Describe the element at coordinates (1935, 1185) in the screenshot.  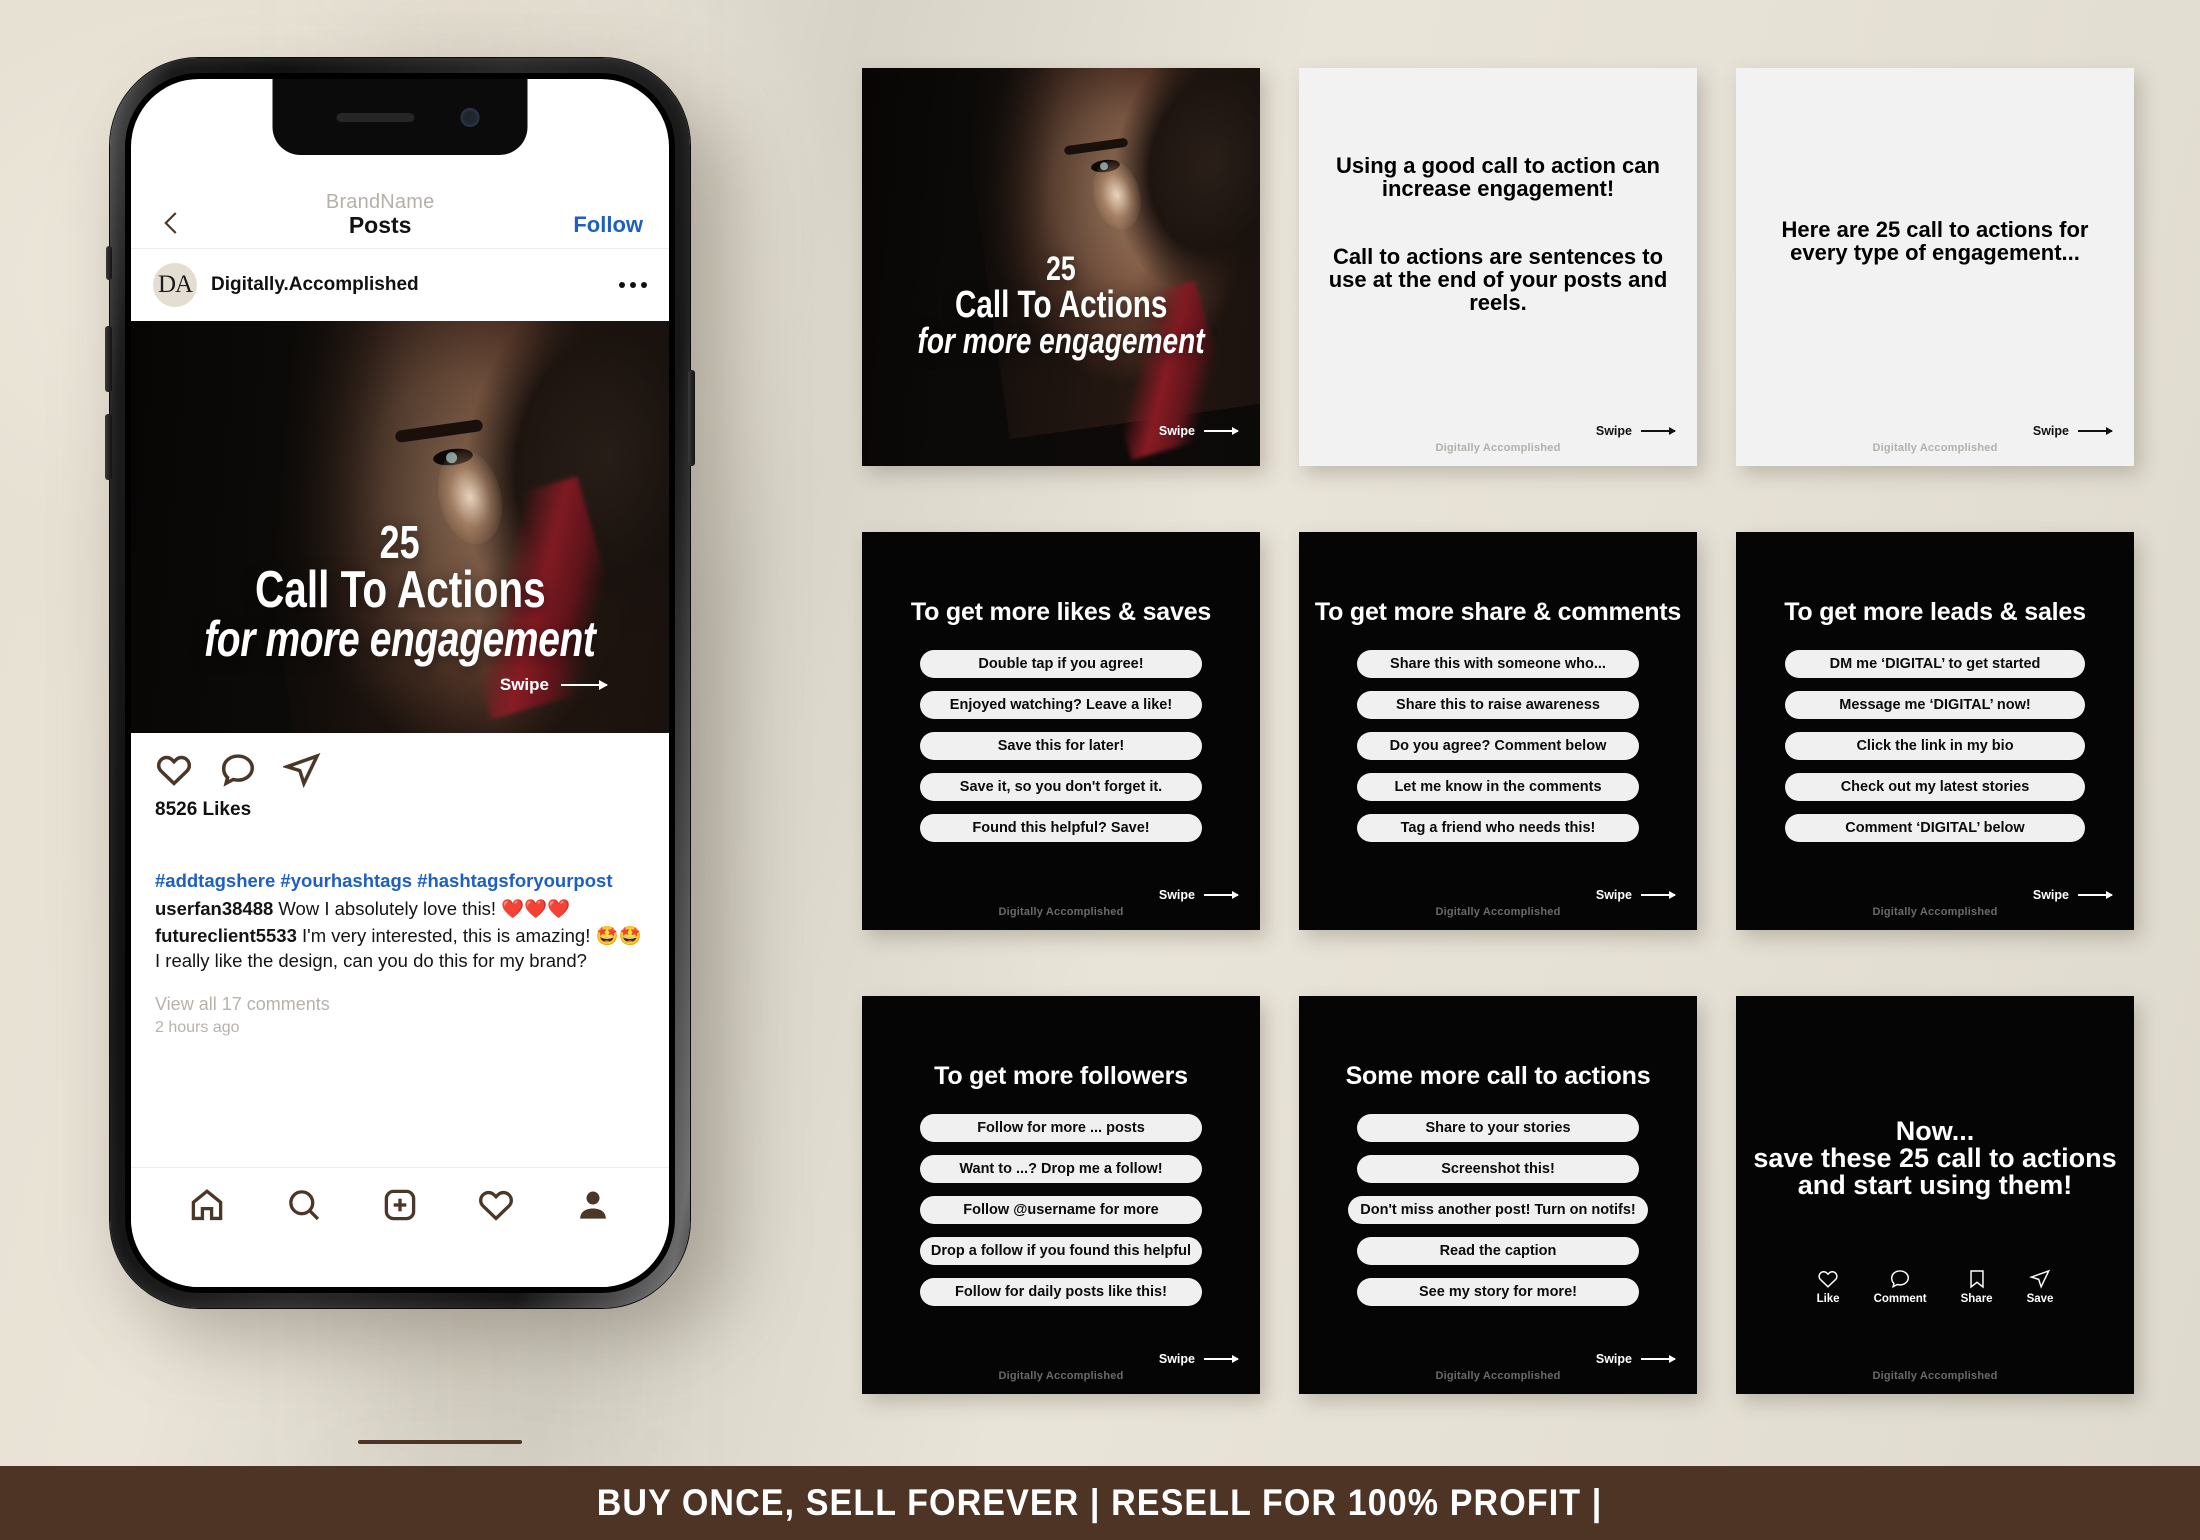
I see `final-line-3: and start using them!` at that location.